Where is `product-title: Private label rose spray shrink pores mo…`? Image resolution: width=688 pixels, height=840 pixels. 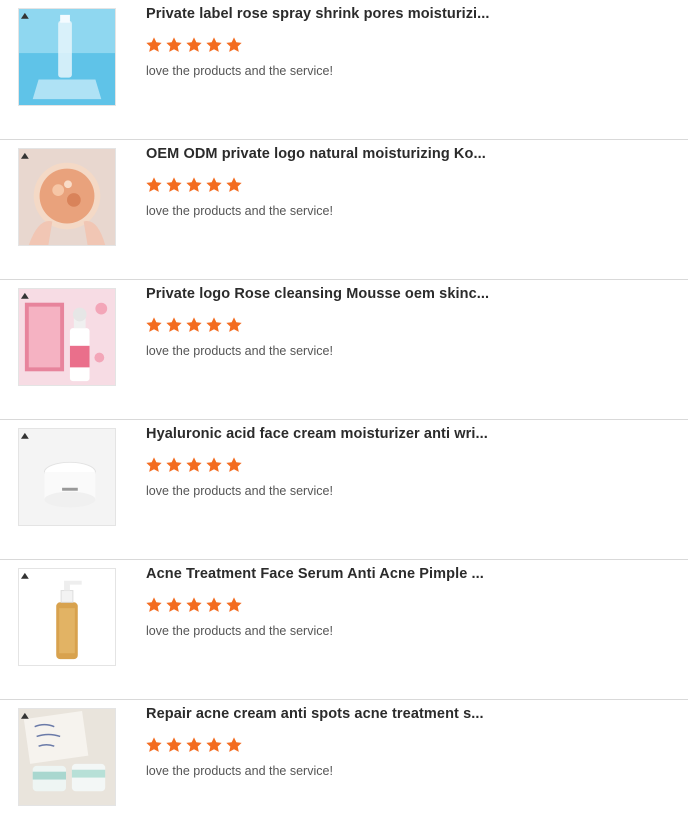 product-title: Private label rose spray shrink pores mo… is located at coordinates (318, 14).